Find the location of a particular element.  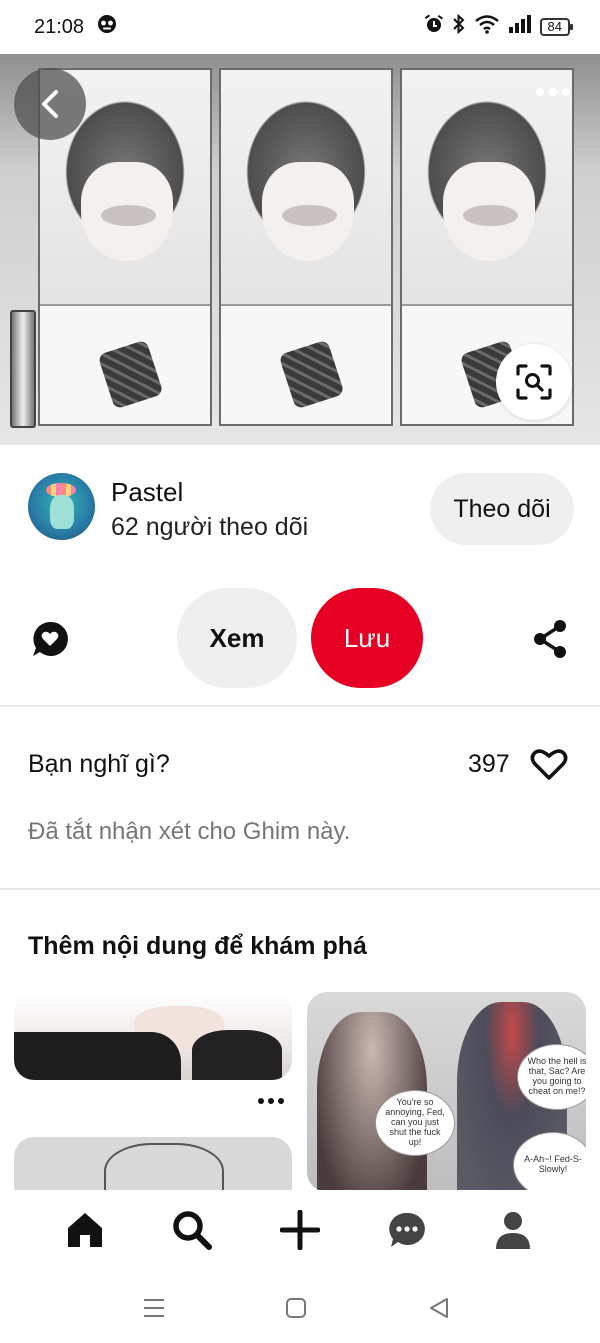

status-bar: 21:08 84 is located at coordinates (300, 27).